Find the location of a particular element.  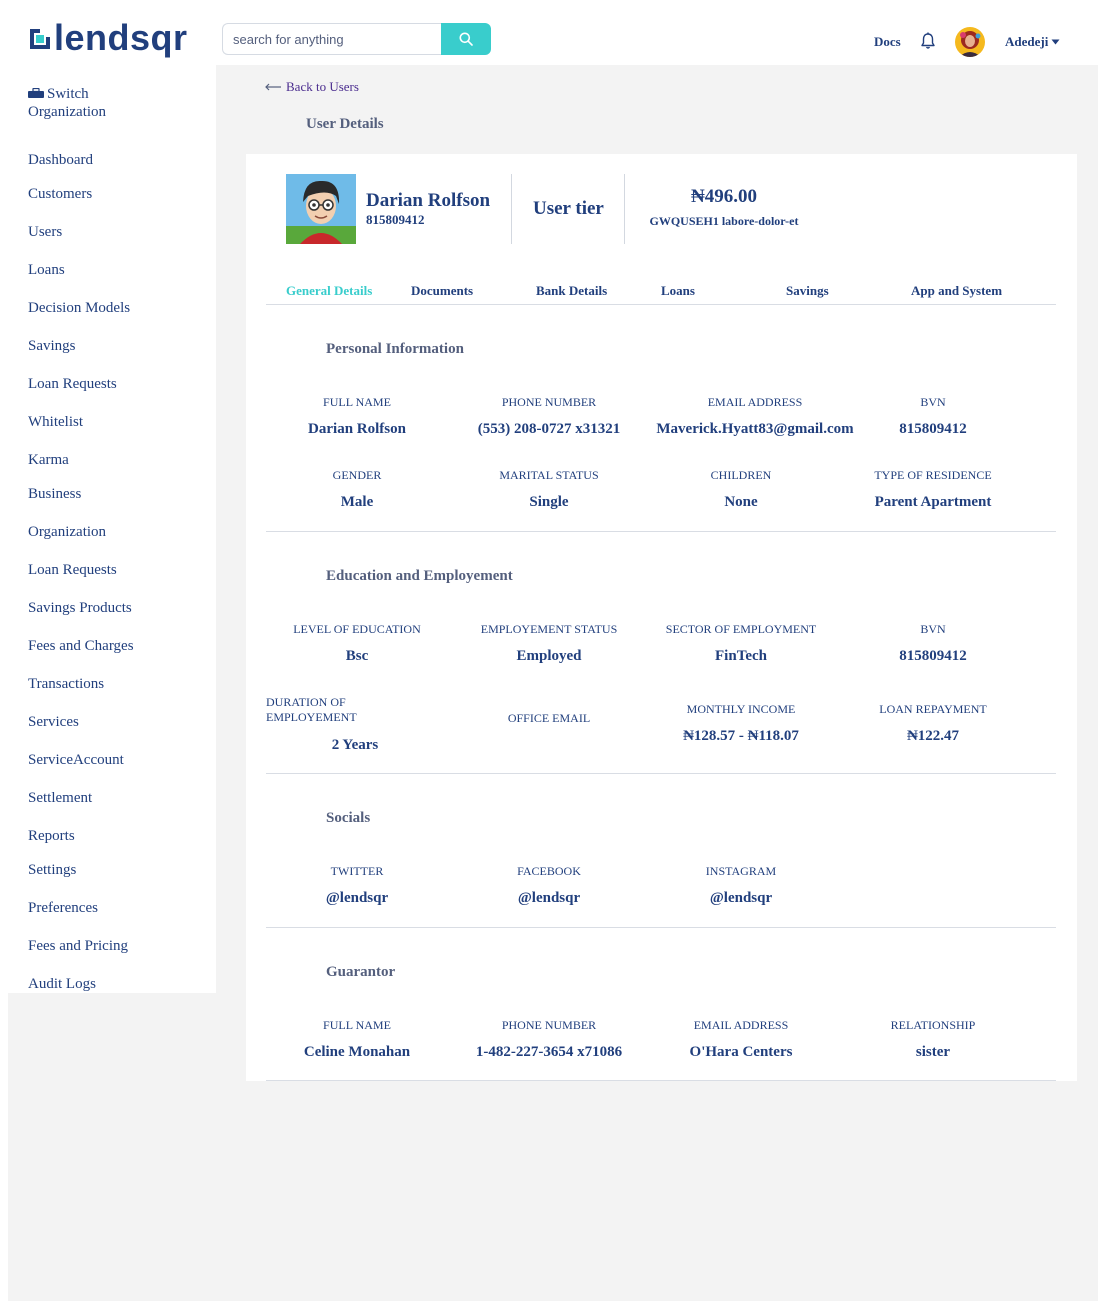

profile-avatar is located at coordinates (321, 209).